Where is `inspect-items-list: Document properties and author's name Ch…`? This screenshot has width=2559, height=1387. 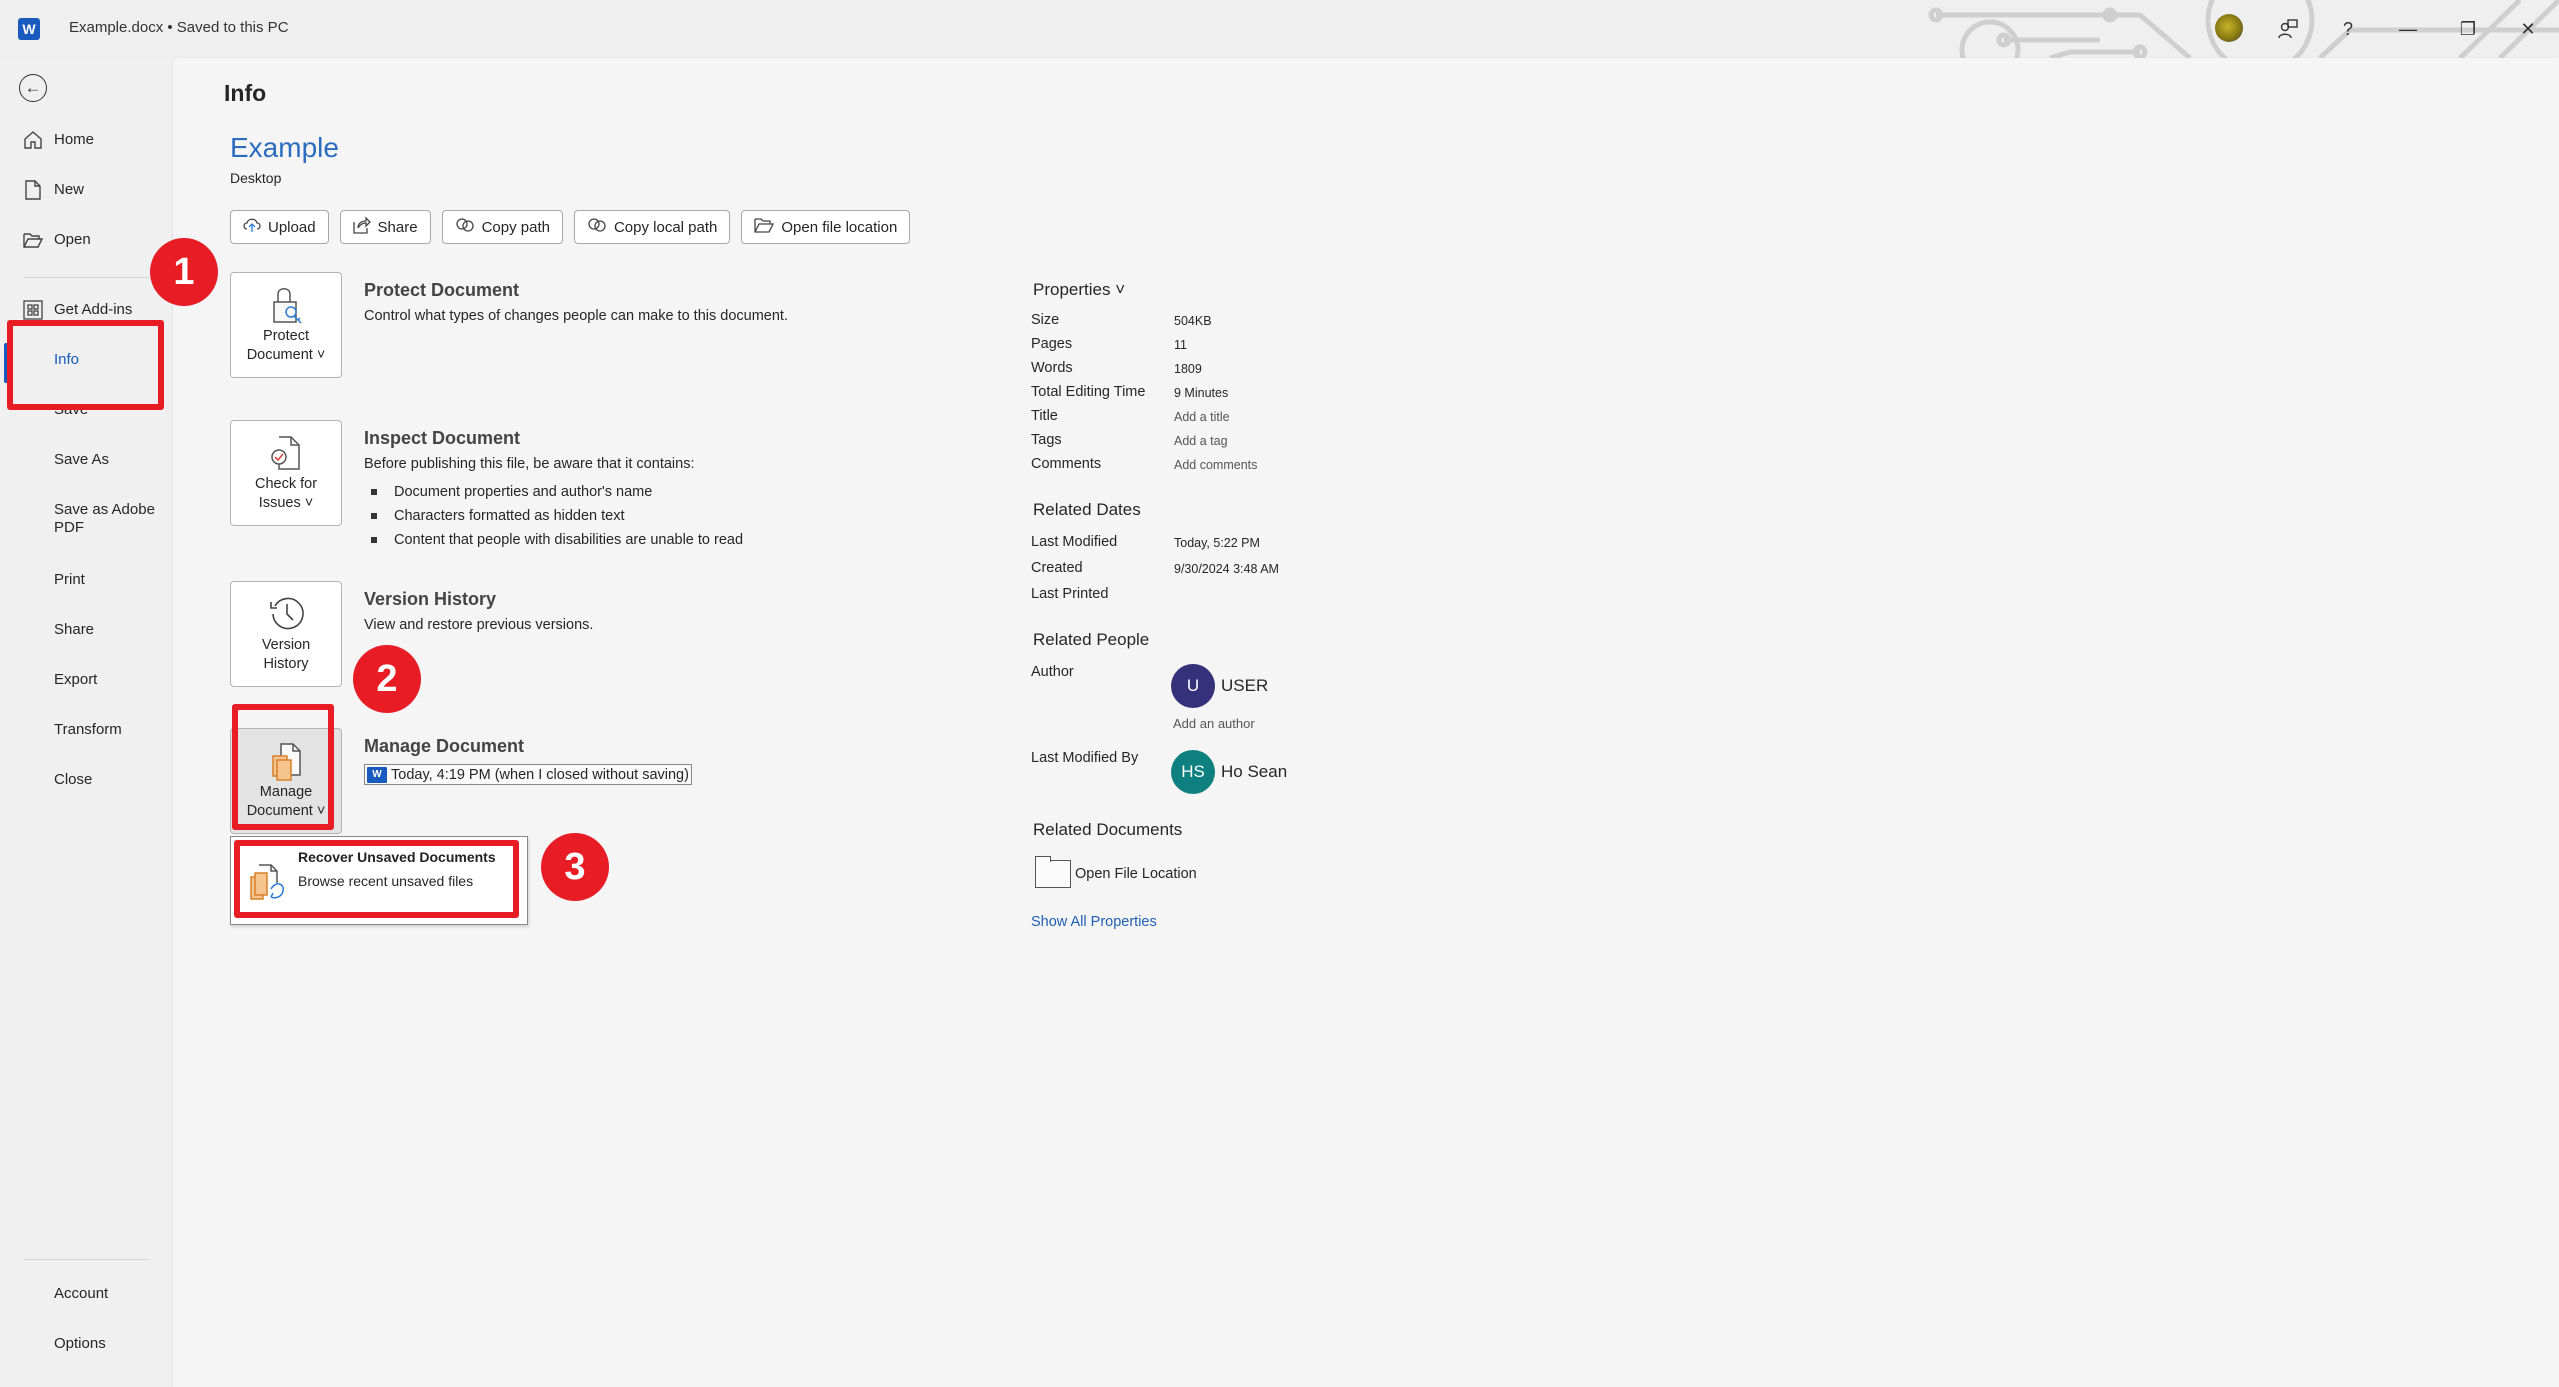 inspect-items-list: Document properties and author's name Ch… is located at coordinates (553, 516).